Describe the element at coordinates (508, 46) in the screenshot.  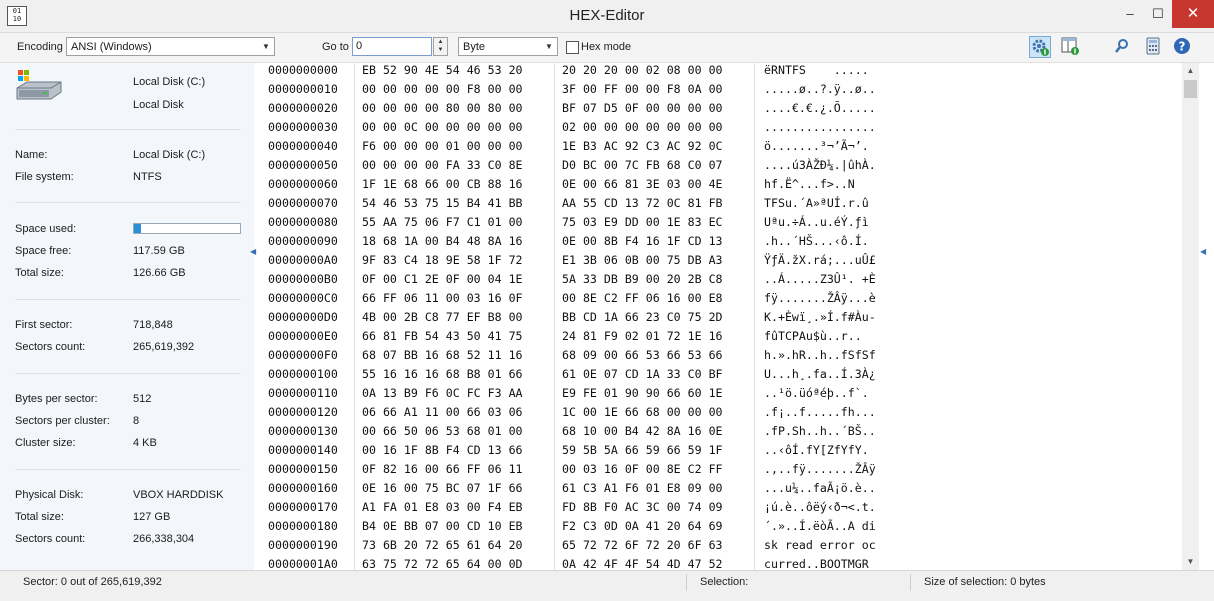
I see `unit-select: Byte ▼` at that location.